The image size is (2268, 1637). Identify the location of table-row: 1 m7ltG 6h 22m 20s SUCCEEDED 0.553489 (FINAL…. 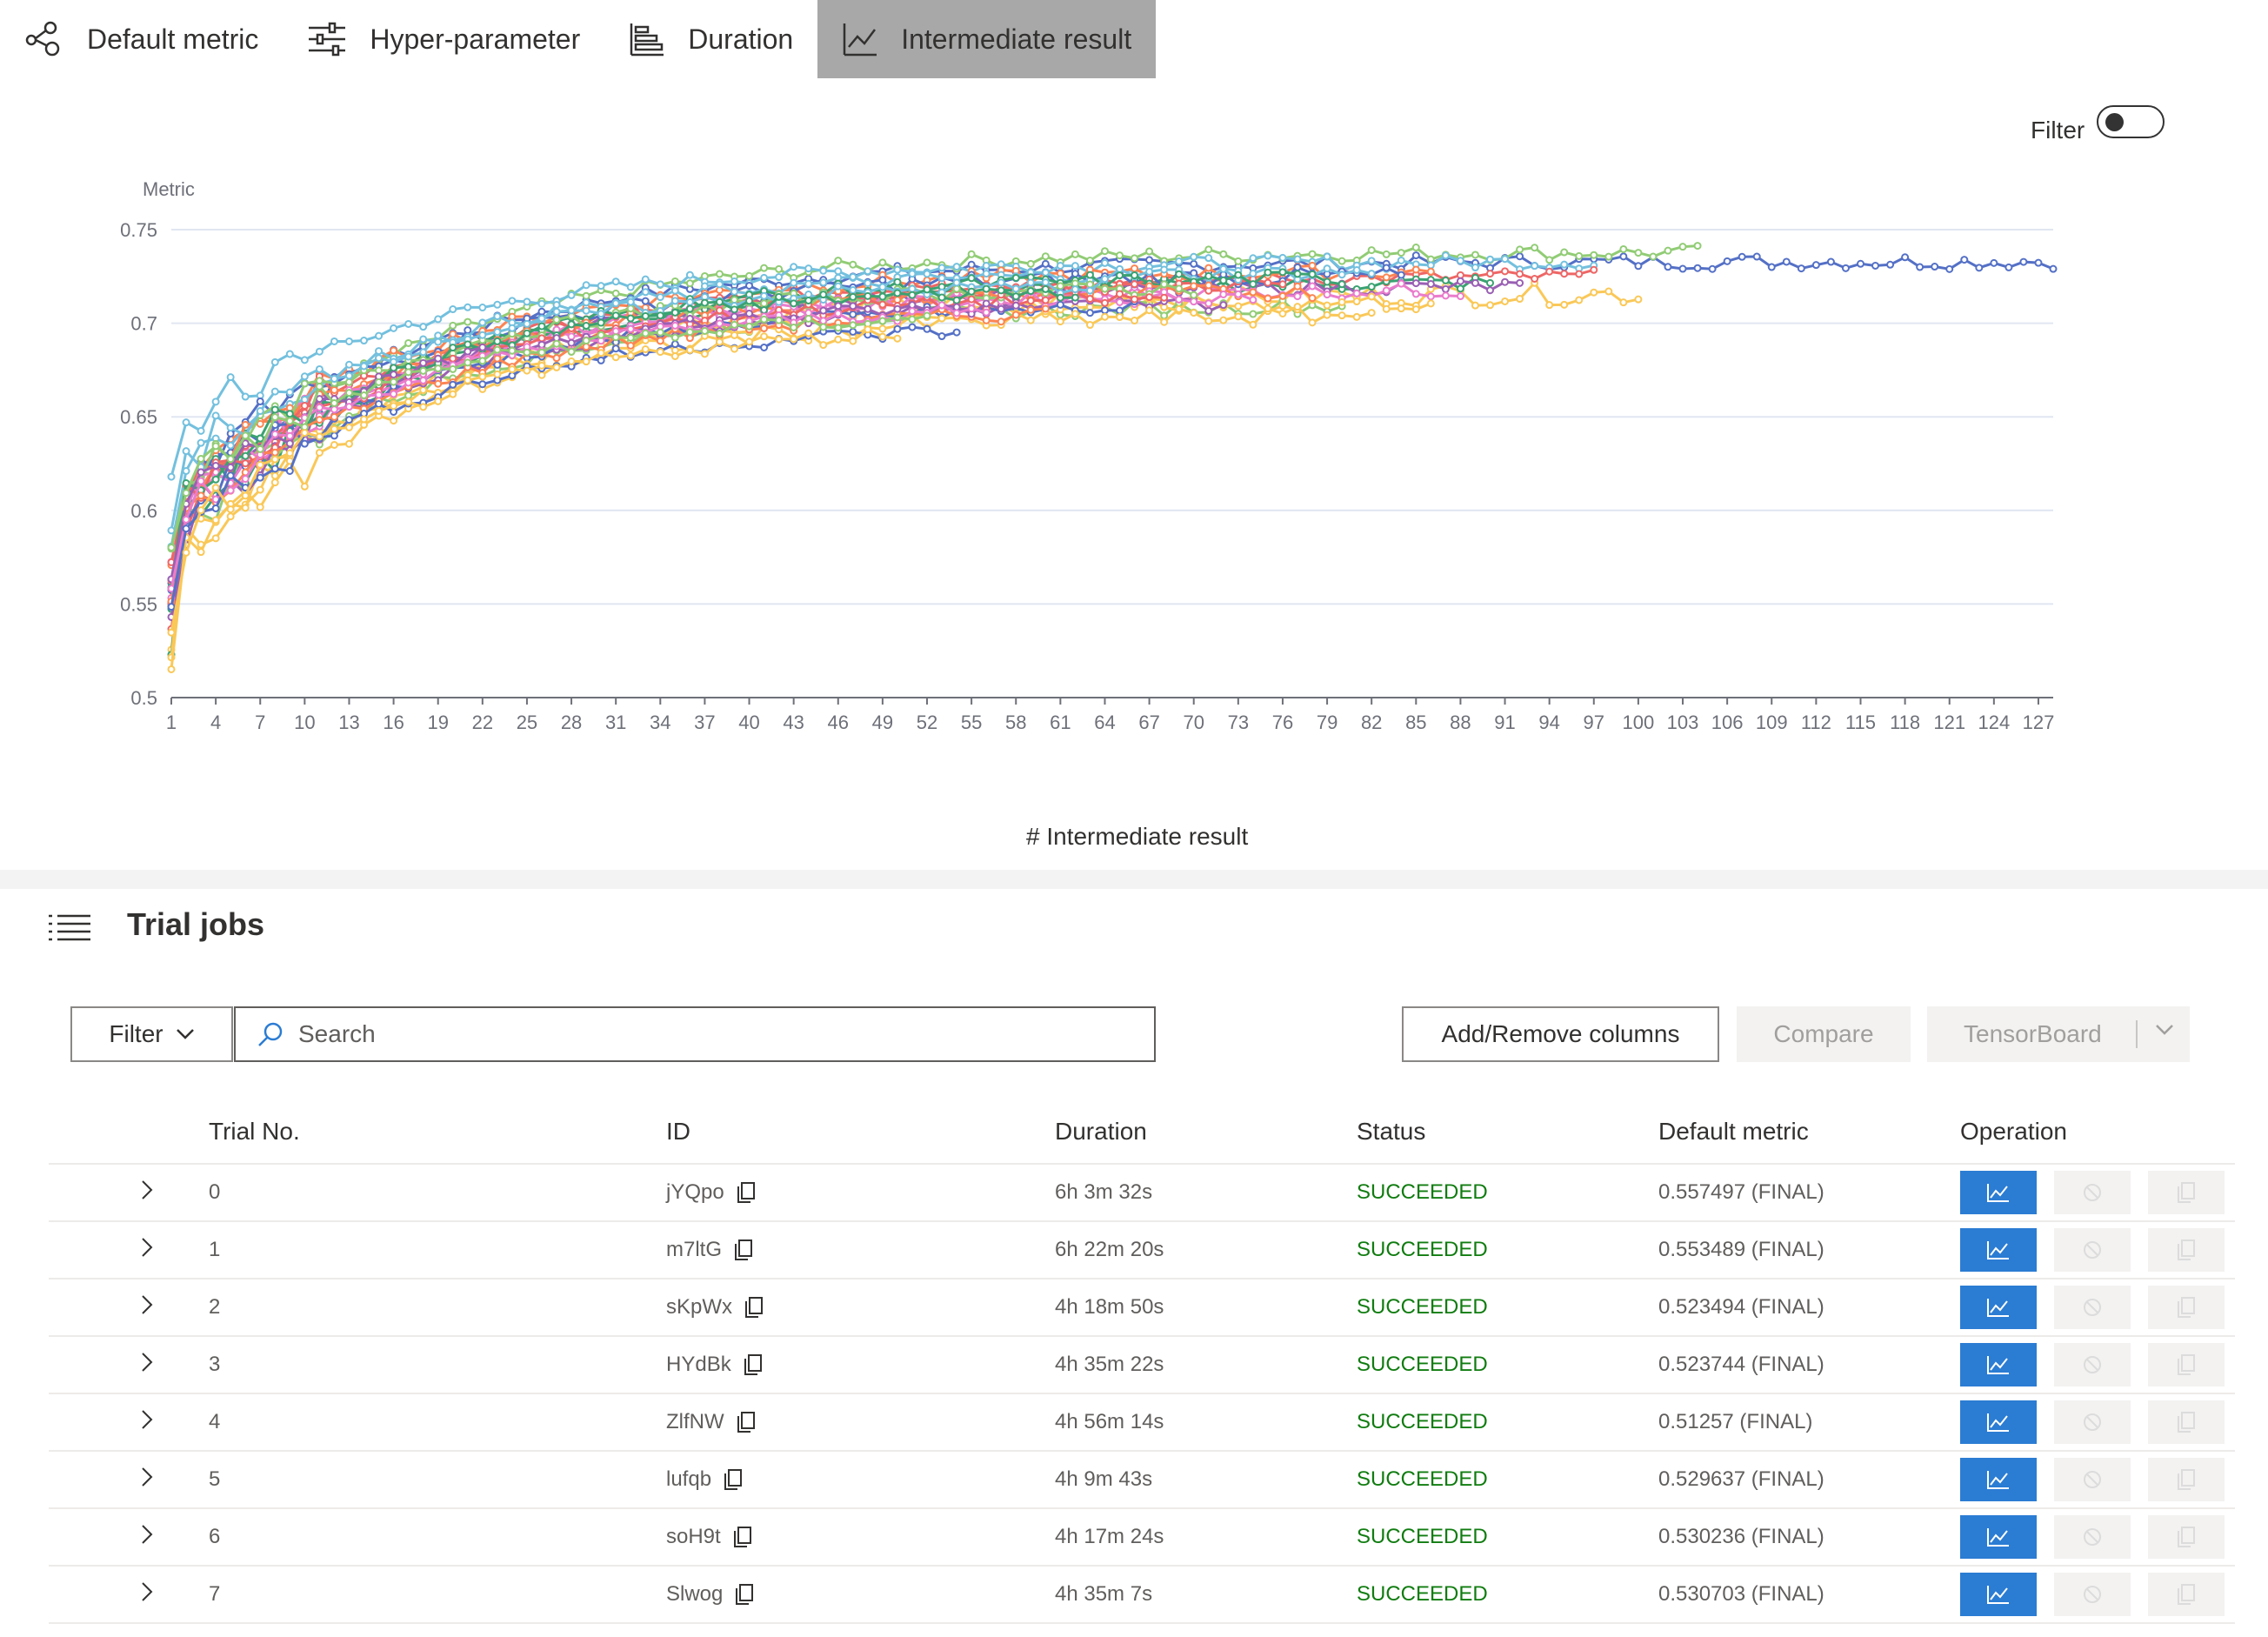
(1142, 1250).